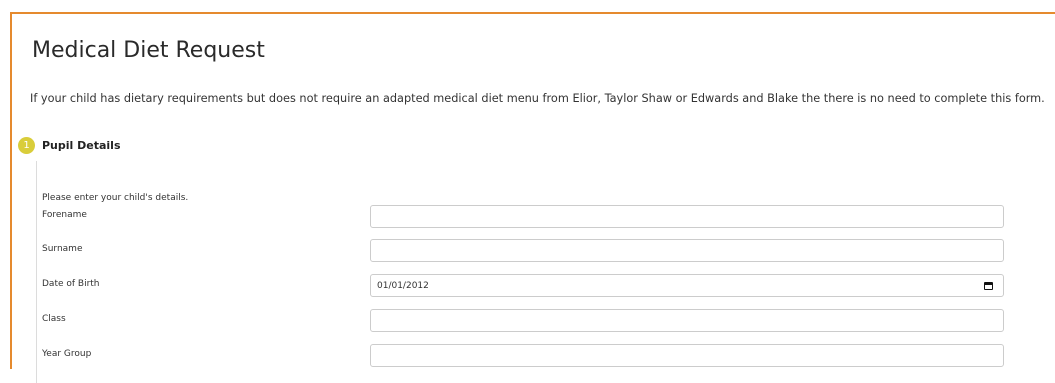 The height and width of the screenshot is (383, 1055). What do you see at coordinates (687, 216) in the screenshot?
I see `forename-input` at bounding box center [687, 216].